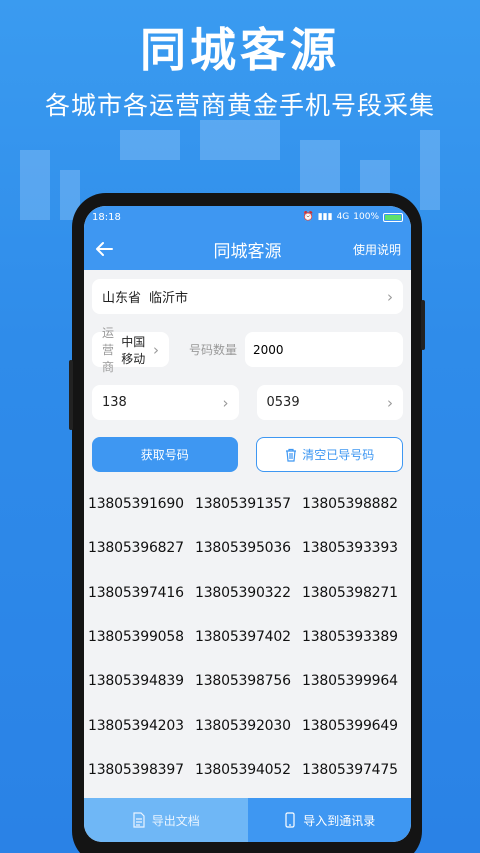 The image size is (480, 853). Describe the element at coordinates (423, 325) in the screenshot. I see `phone-power-button` at that location.